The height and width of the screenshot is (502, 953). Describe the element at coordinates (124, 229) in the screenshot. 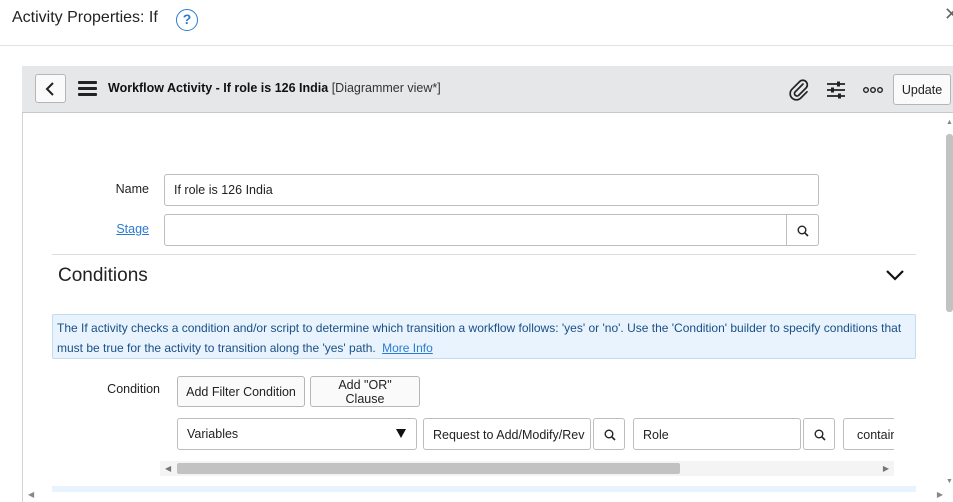

I see `stage-label-link: Stage` at that location.